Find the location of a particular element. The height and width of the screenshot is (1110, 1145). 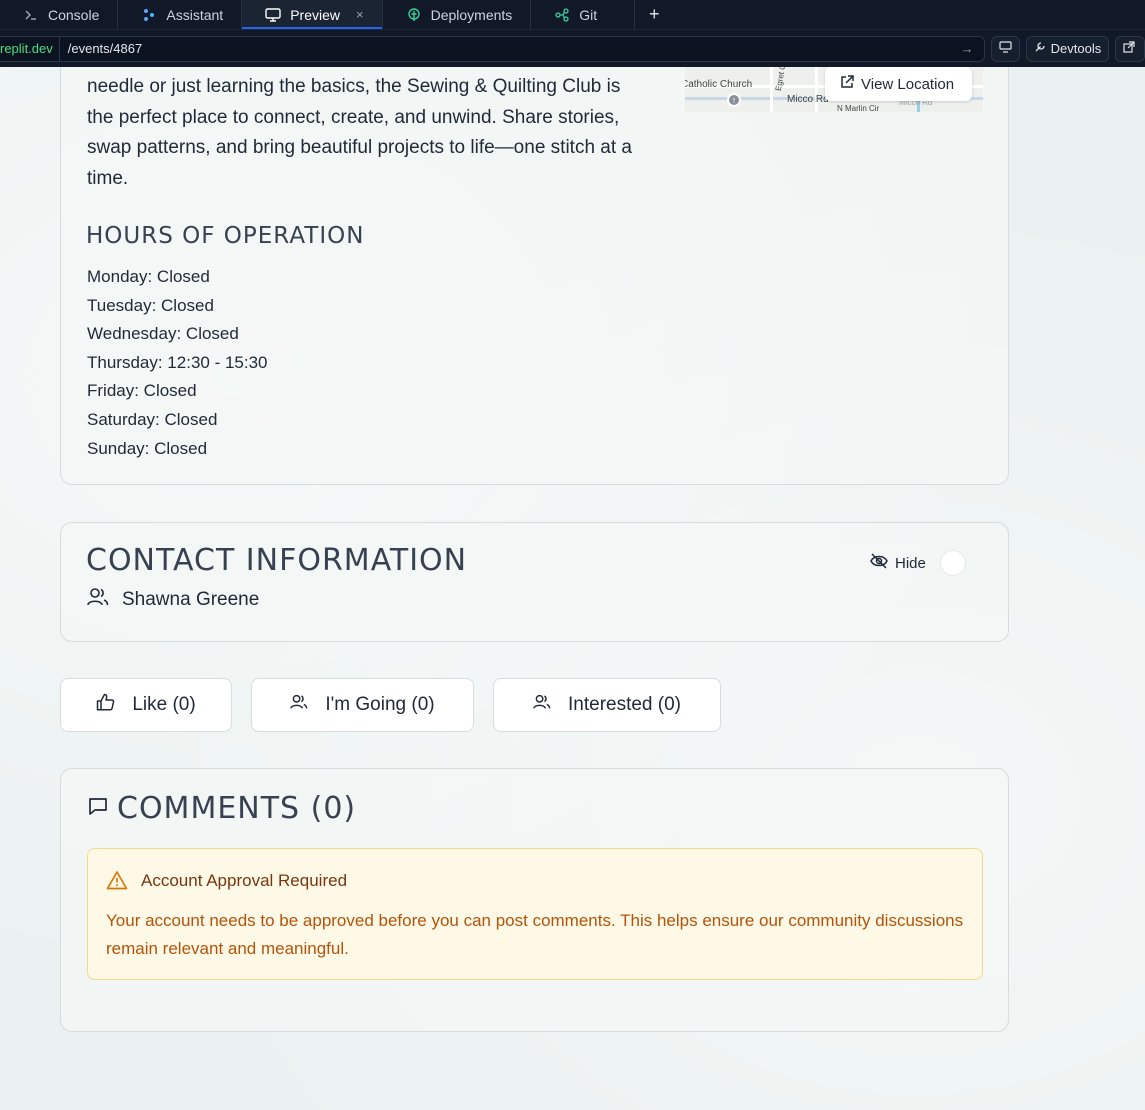

tab-label: Console is located at coordinates (74, 14).